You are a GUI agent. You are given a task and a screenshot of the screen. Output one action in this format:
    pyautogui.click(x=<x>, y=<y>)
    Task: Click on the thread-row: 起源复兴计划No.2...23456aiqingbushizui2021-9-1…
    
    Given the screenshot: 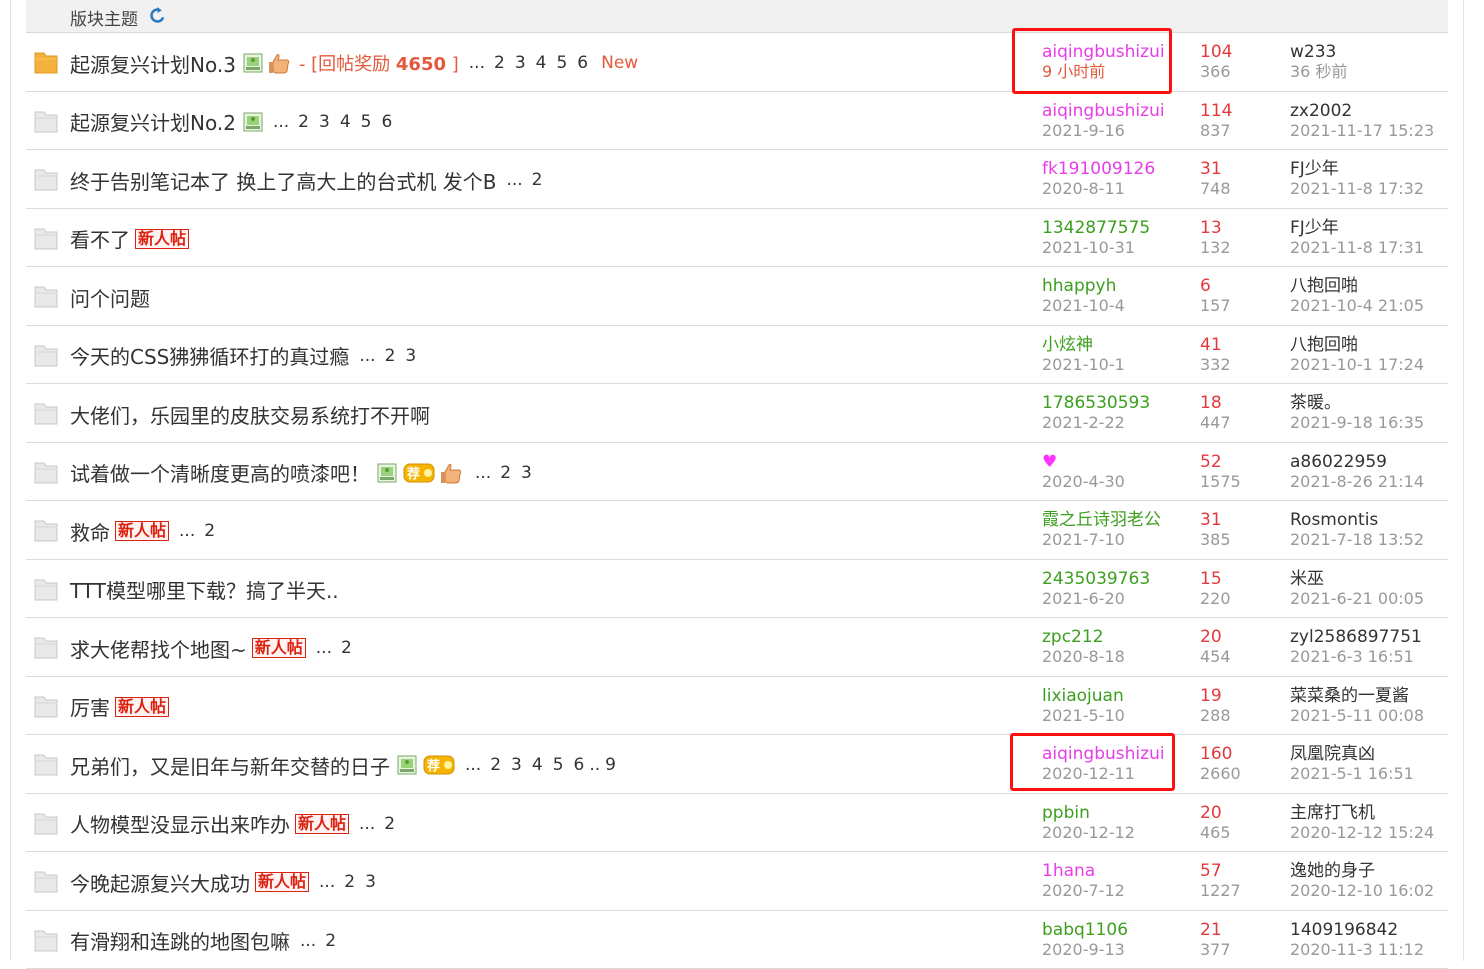 What is the action you would take?
    pyautogui.click(x=737, y=121)
    